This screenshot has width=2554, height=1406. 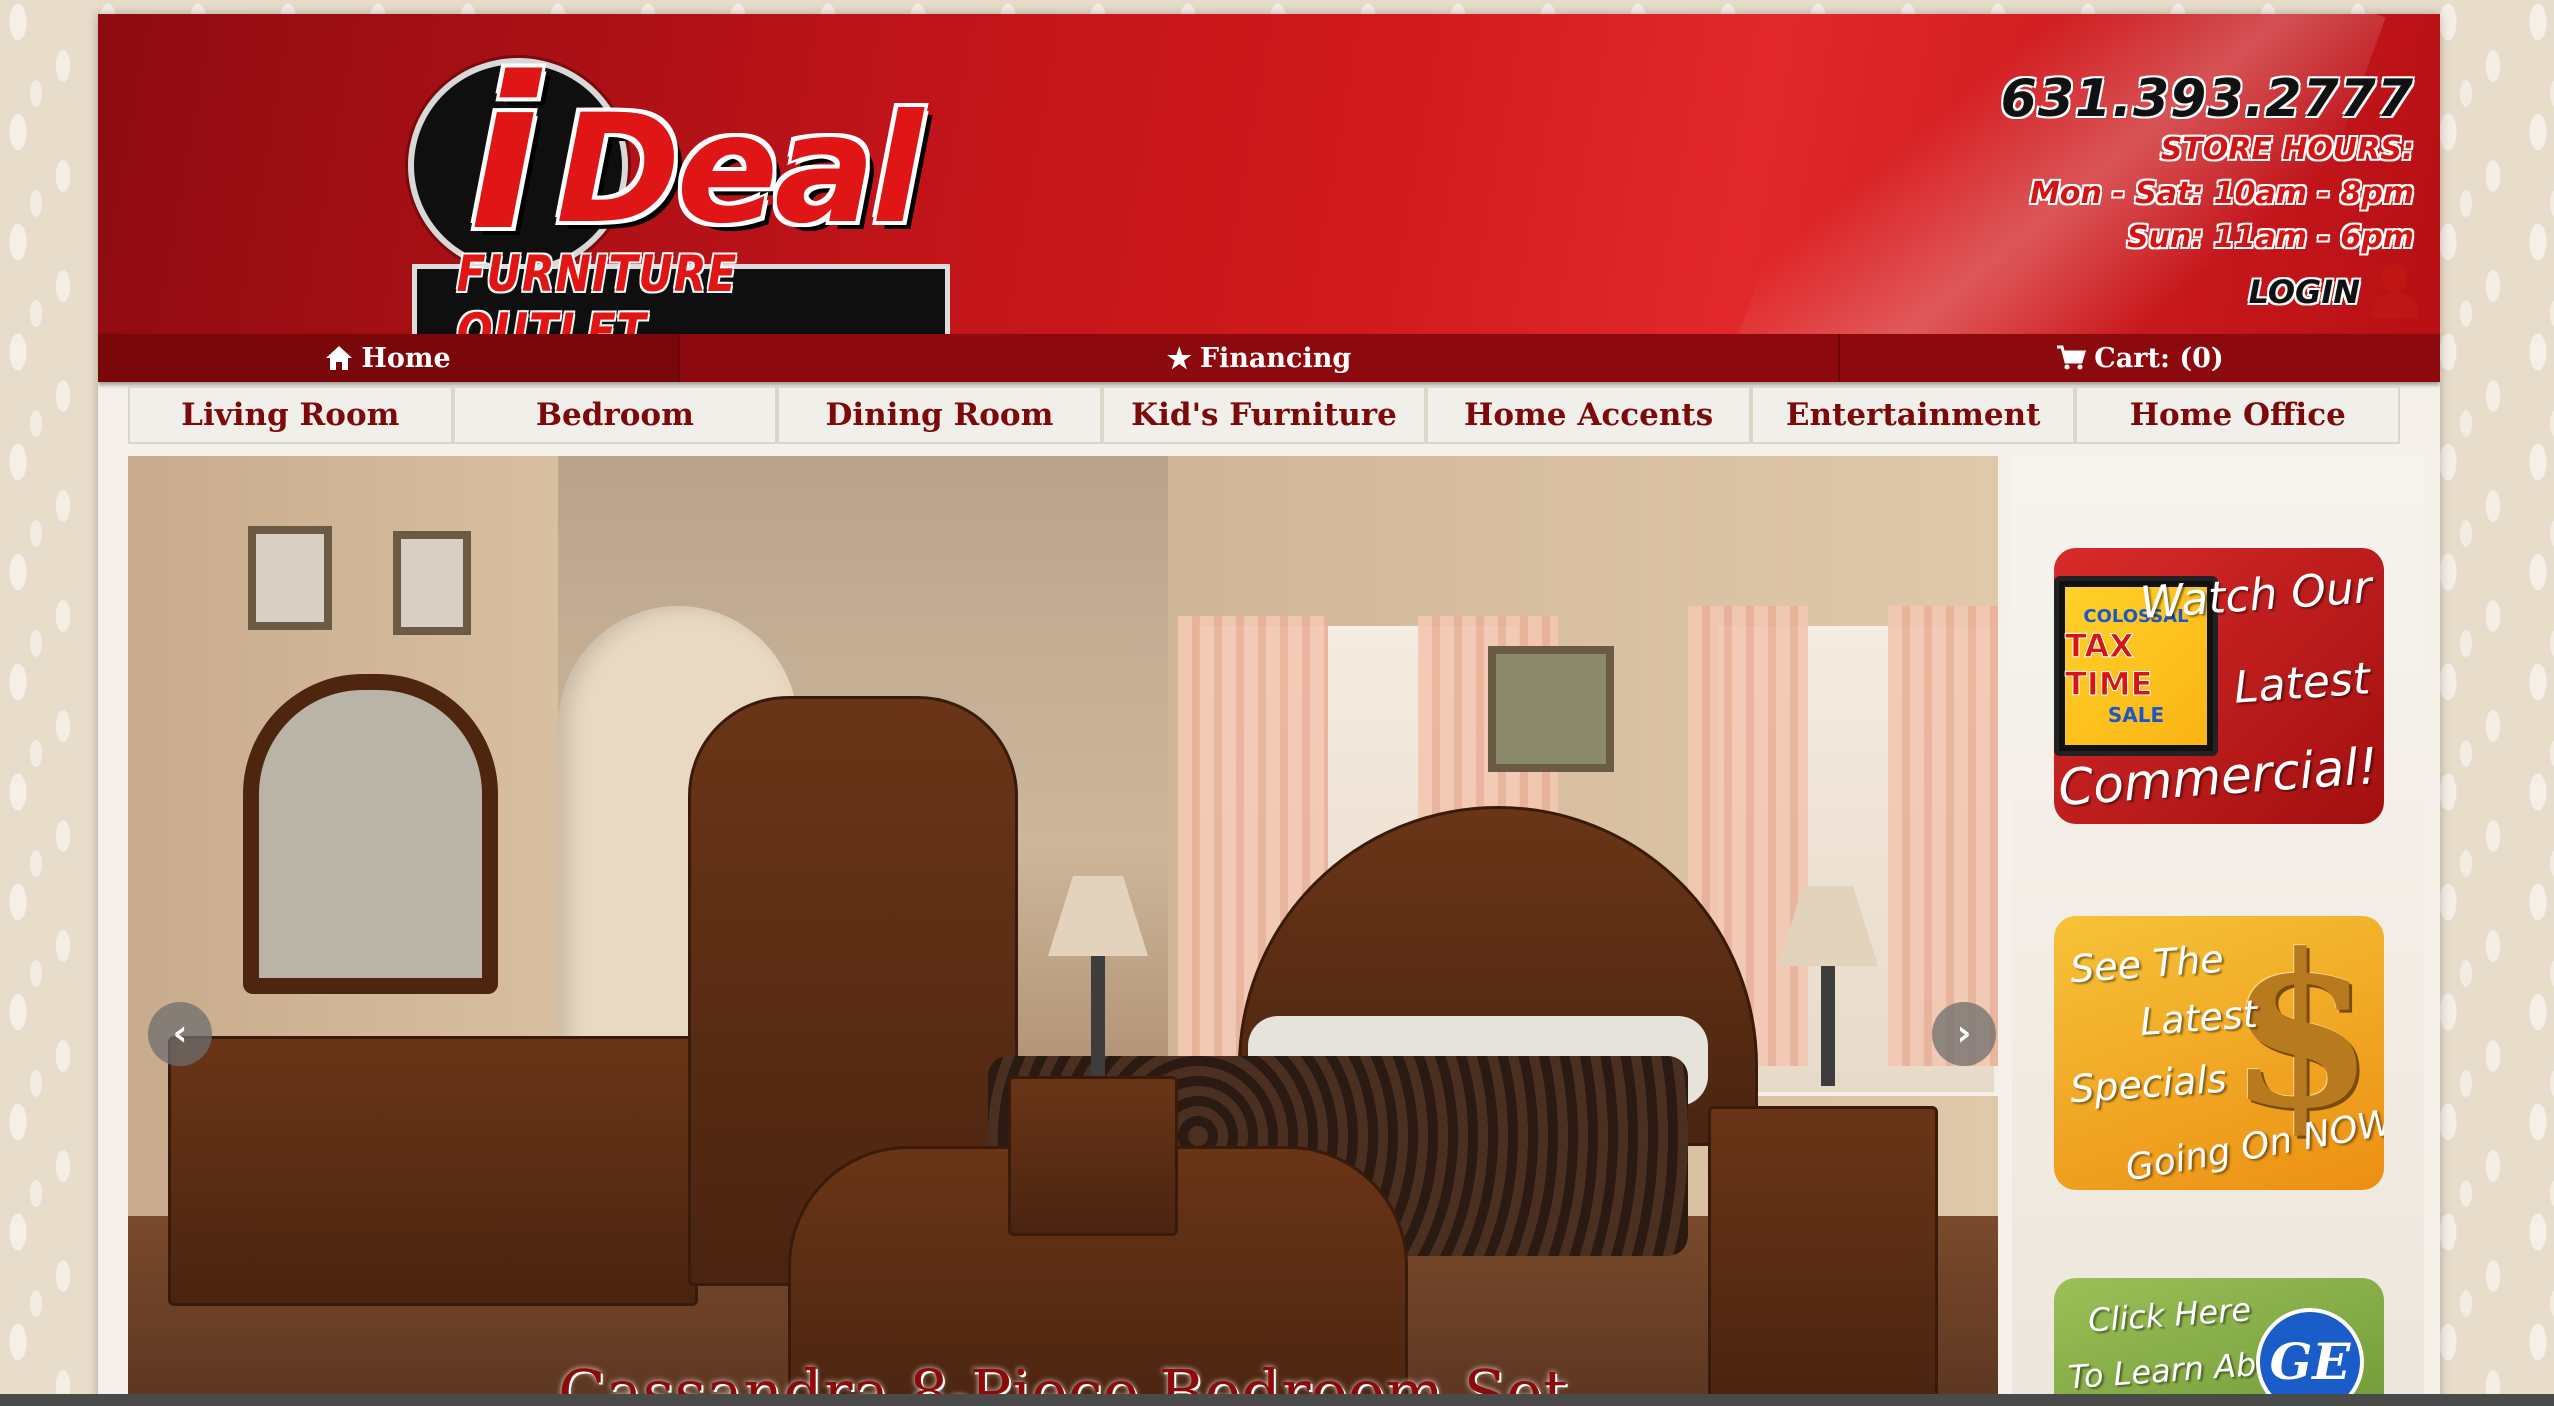 I want to click on promo-specials: $ See The Latest Specials Going On NOW!, so click(x=2219, y=1053).